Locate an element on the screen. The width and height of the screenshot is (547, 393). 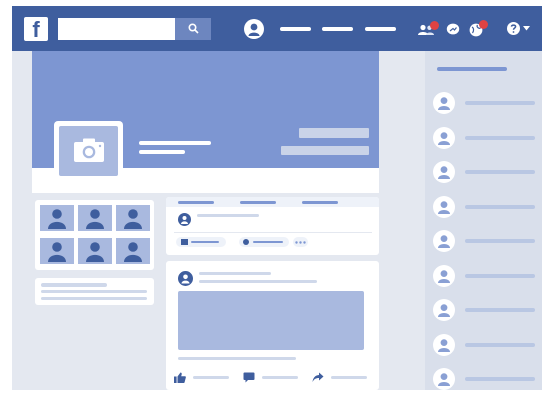
composer-avatar-icon is located at coordinates (184, 219).